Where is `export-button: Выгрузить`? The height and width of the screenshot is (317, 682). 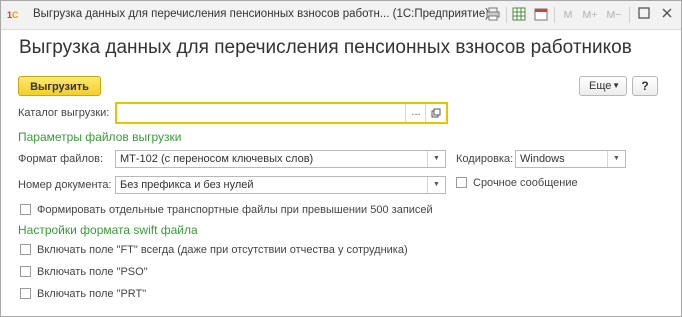 export-button: Выгрузить is located at coordinates (59, 86).